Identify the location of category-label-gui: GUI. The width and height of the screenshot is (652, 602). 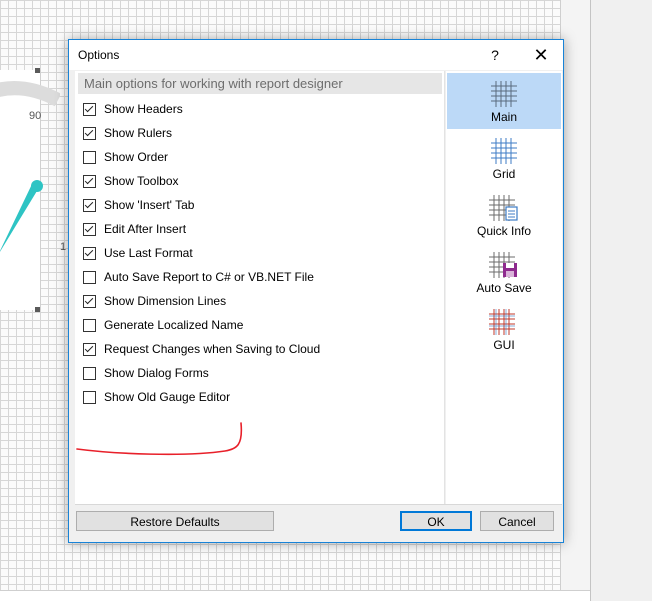
(504, 345).